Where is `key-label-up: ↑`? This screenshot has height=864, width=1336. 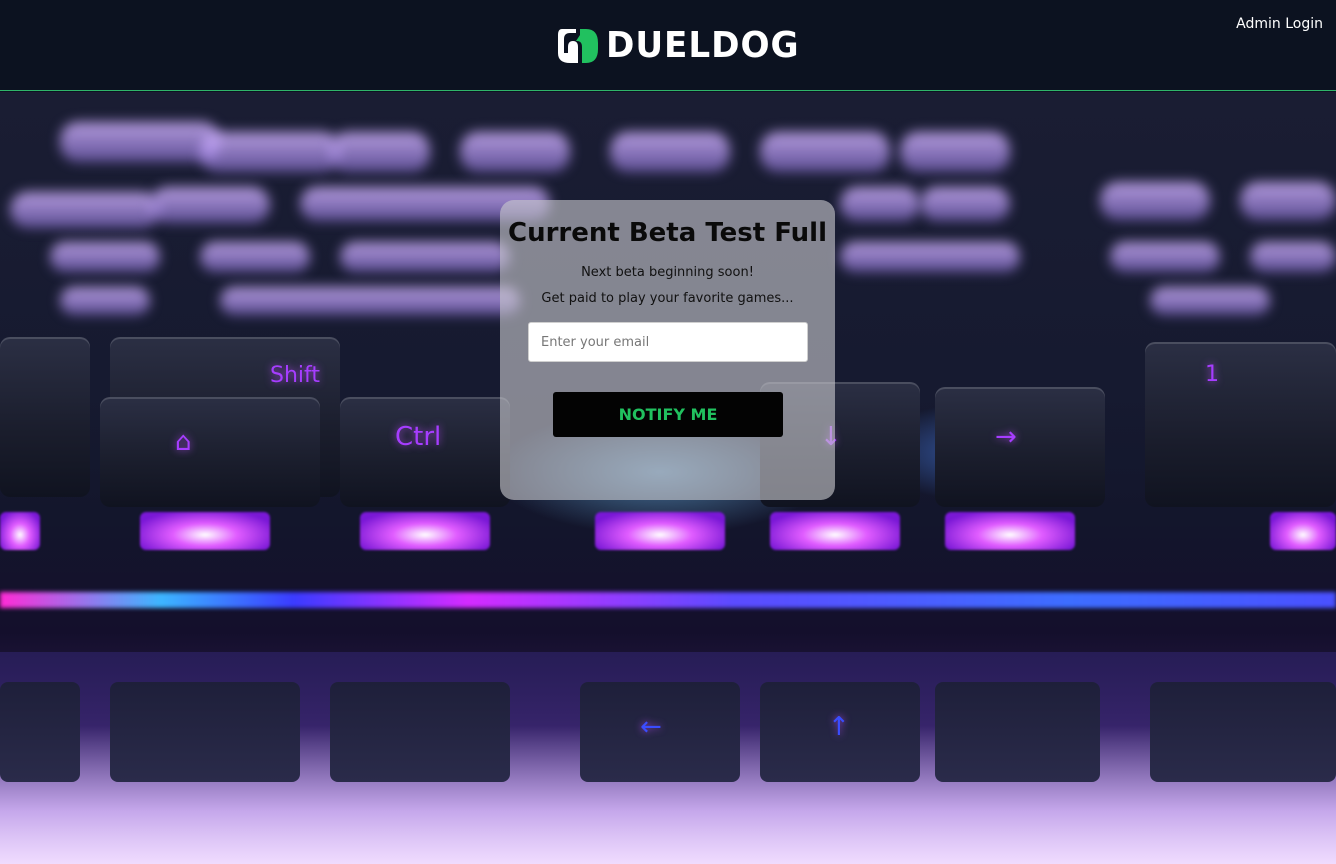
key-label-up: ↑ is located at coordinates (839, 727).